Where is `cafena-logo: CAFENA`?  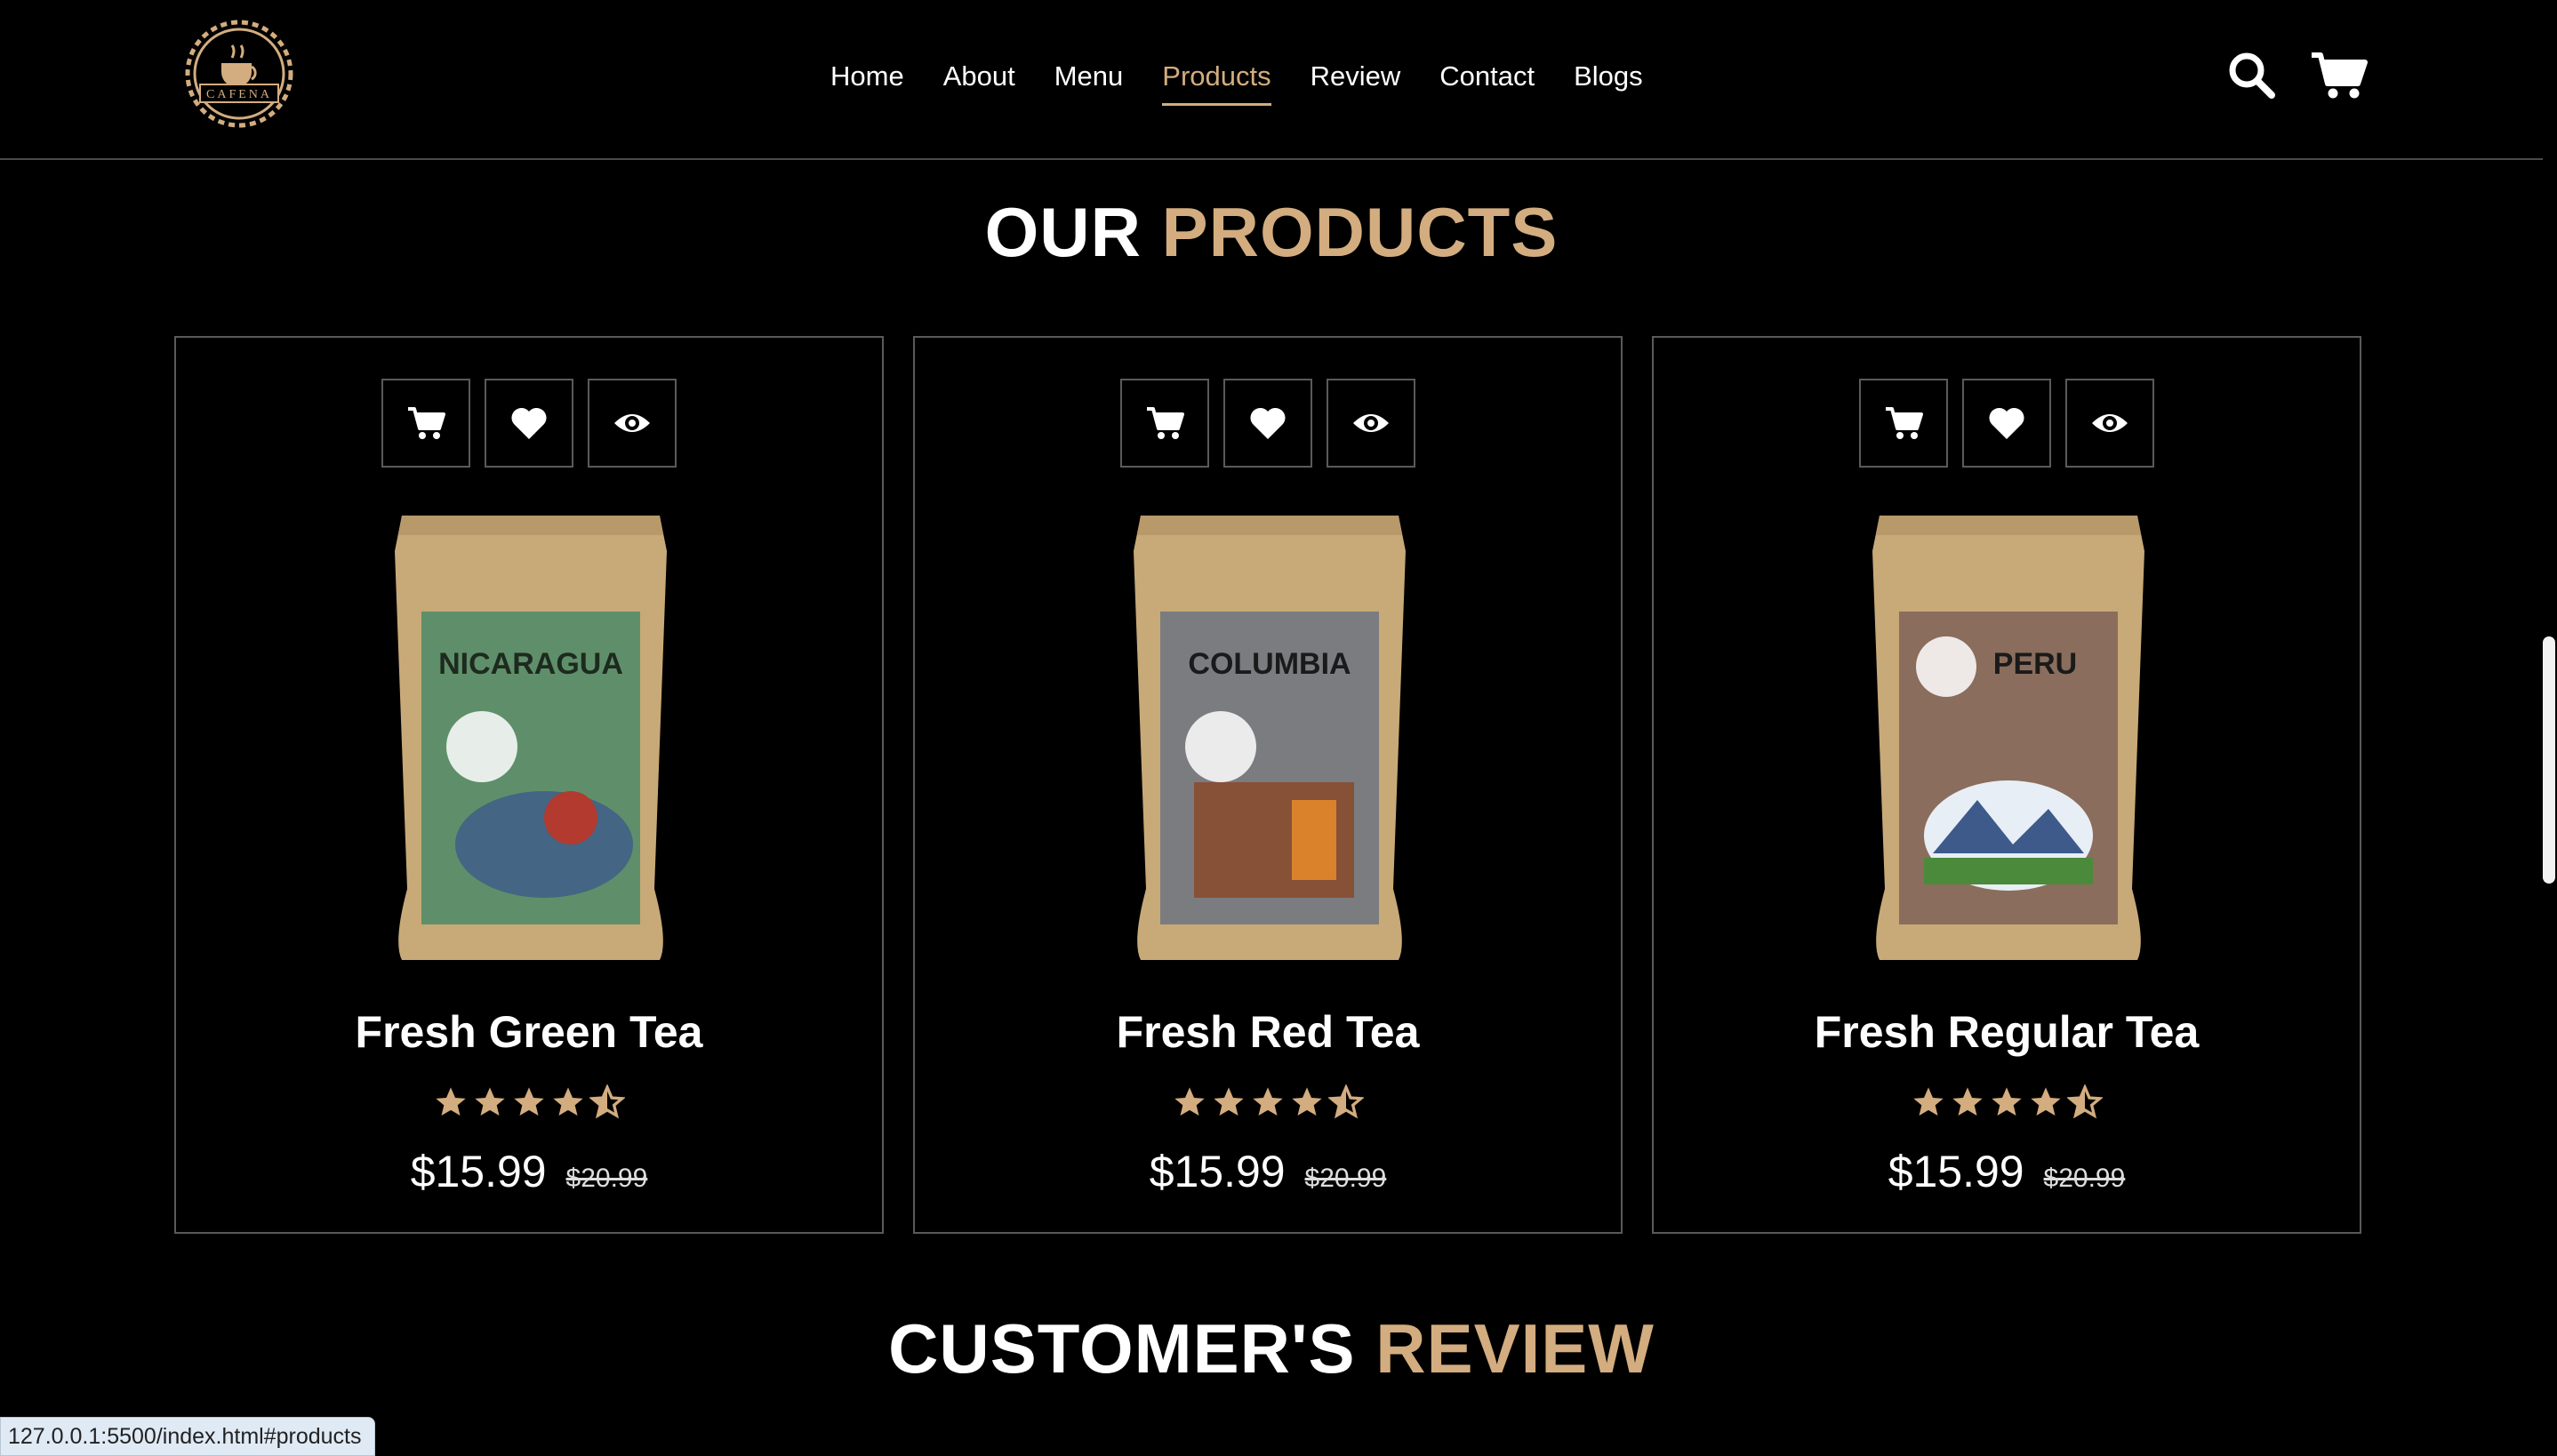 cafena-logo: CAFENA is located at coordinates (239, 74).